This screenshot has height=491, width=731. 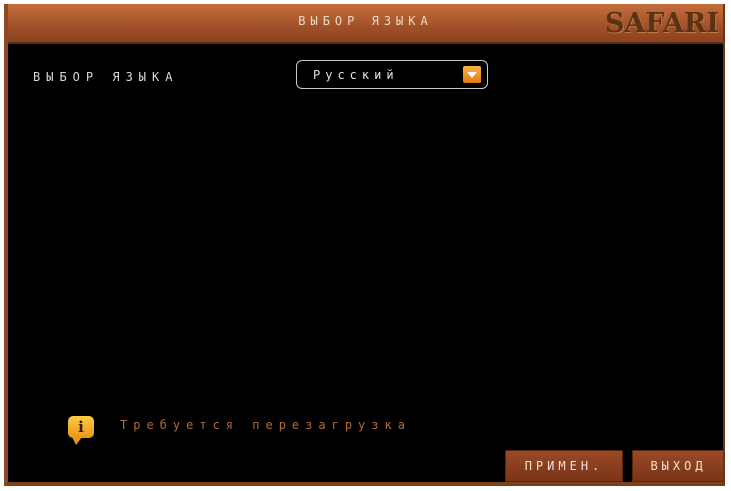 What do you see at coordinates (356, 75) in the screenshot?
I see `language-select-value: Русский` at bounding box center [356, 75].